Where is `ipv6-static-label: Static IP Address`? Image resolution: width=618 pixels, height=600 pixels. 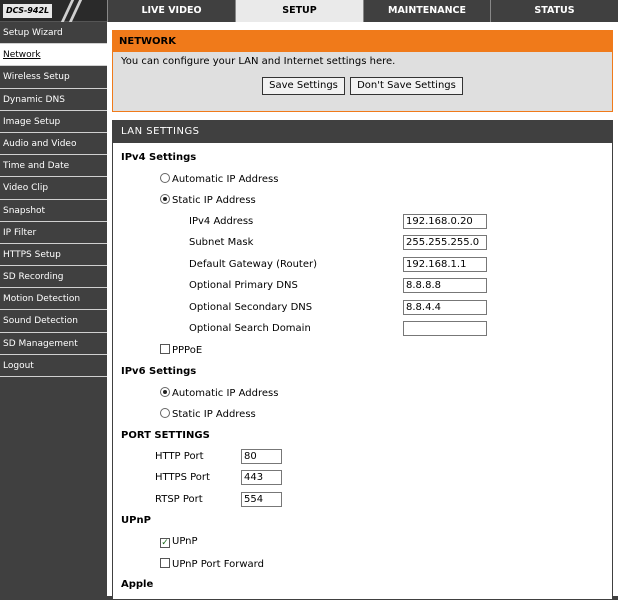 ipv6-static-label: Static IP Address is located at coordinates (214, 414).